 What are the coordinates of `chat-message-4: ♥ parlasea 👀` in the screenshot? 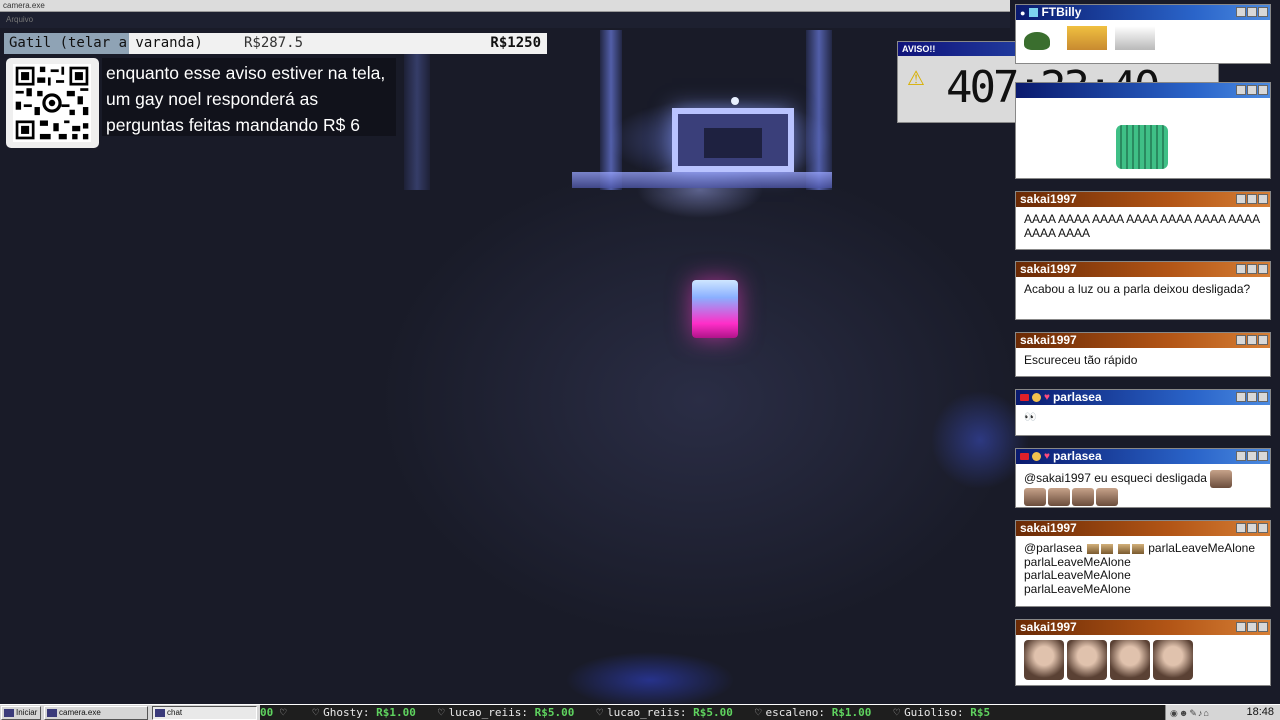 It's located at (1143, 412).